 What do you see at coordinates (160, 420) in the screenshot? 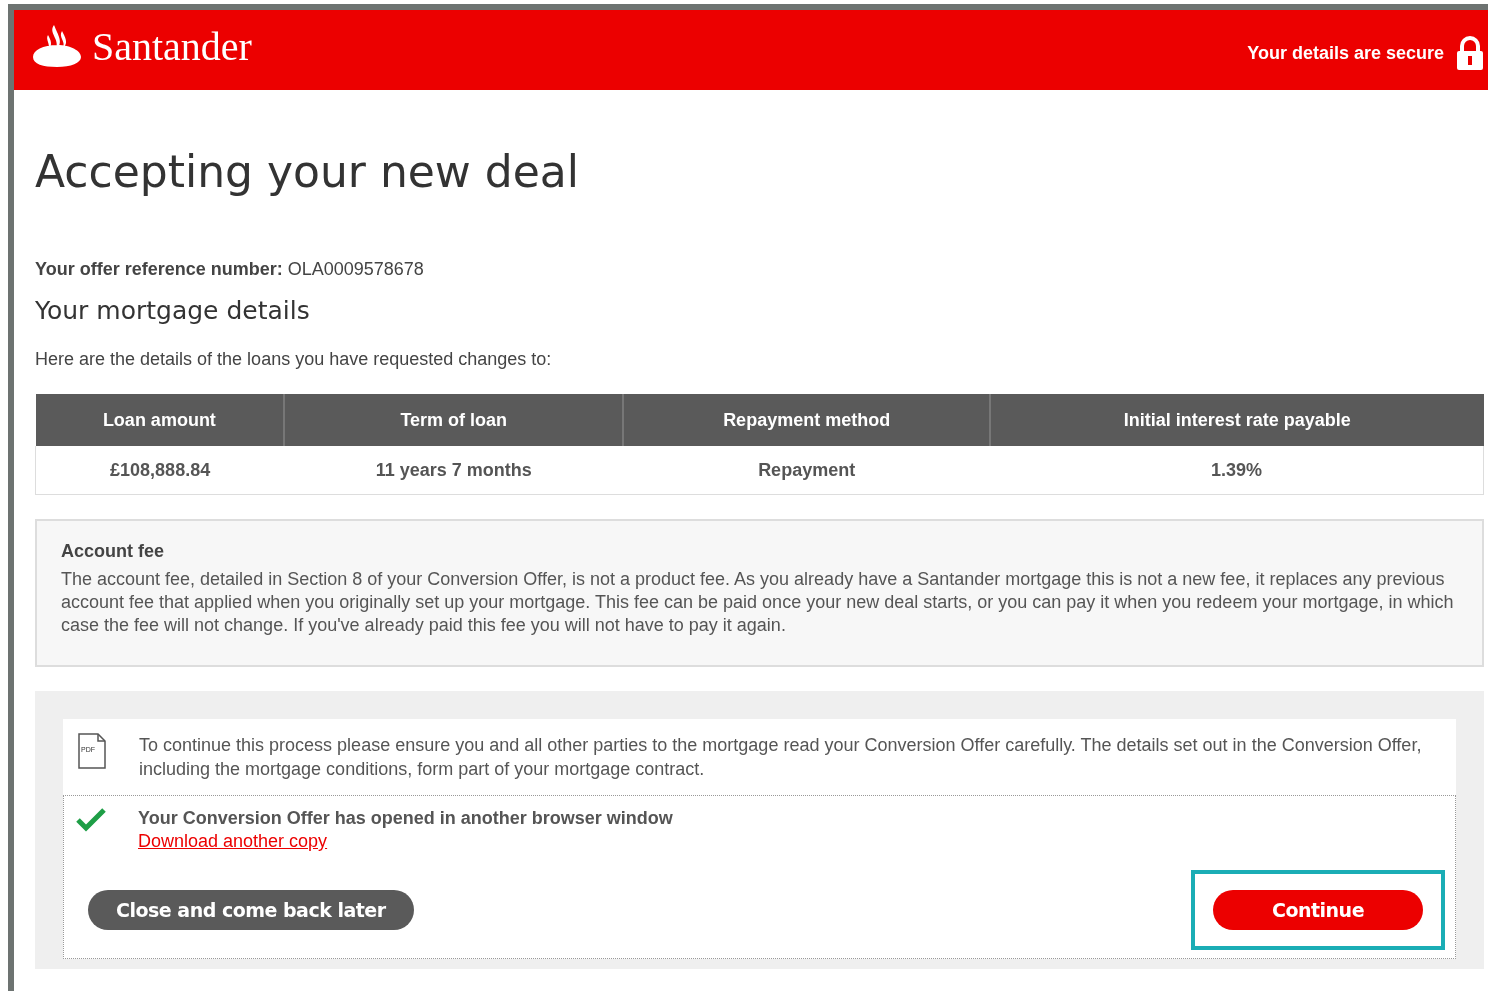
I see `column-header: Loan amount` at bounding box center [160, 420].